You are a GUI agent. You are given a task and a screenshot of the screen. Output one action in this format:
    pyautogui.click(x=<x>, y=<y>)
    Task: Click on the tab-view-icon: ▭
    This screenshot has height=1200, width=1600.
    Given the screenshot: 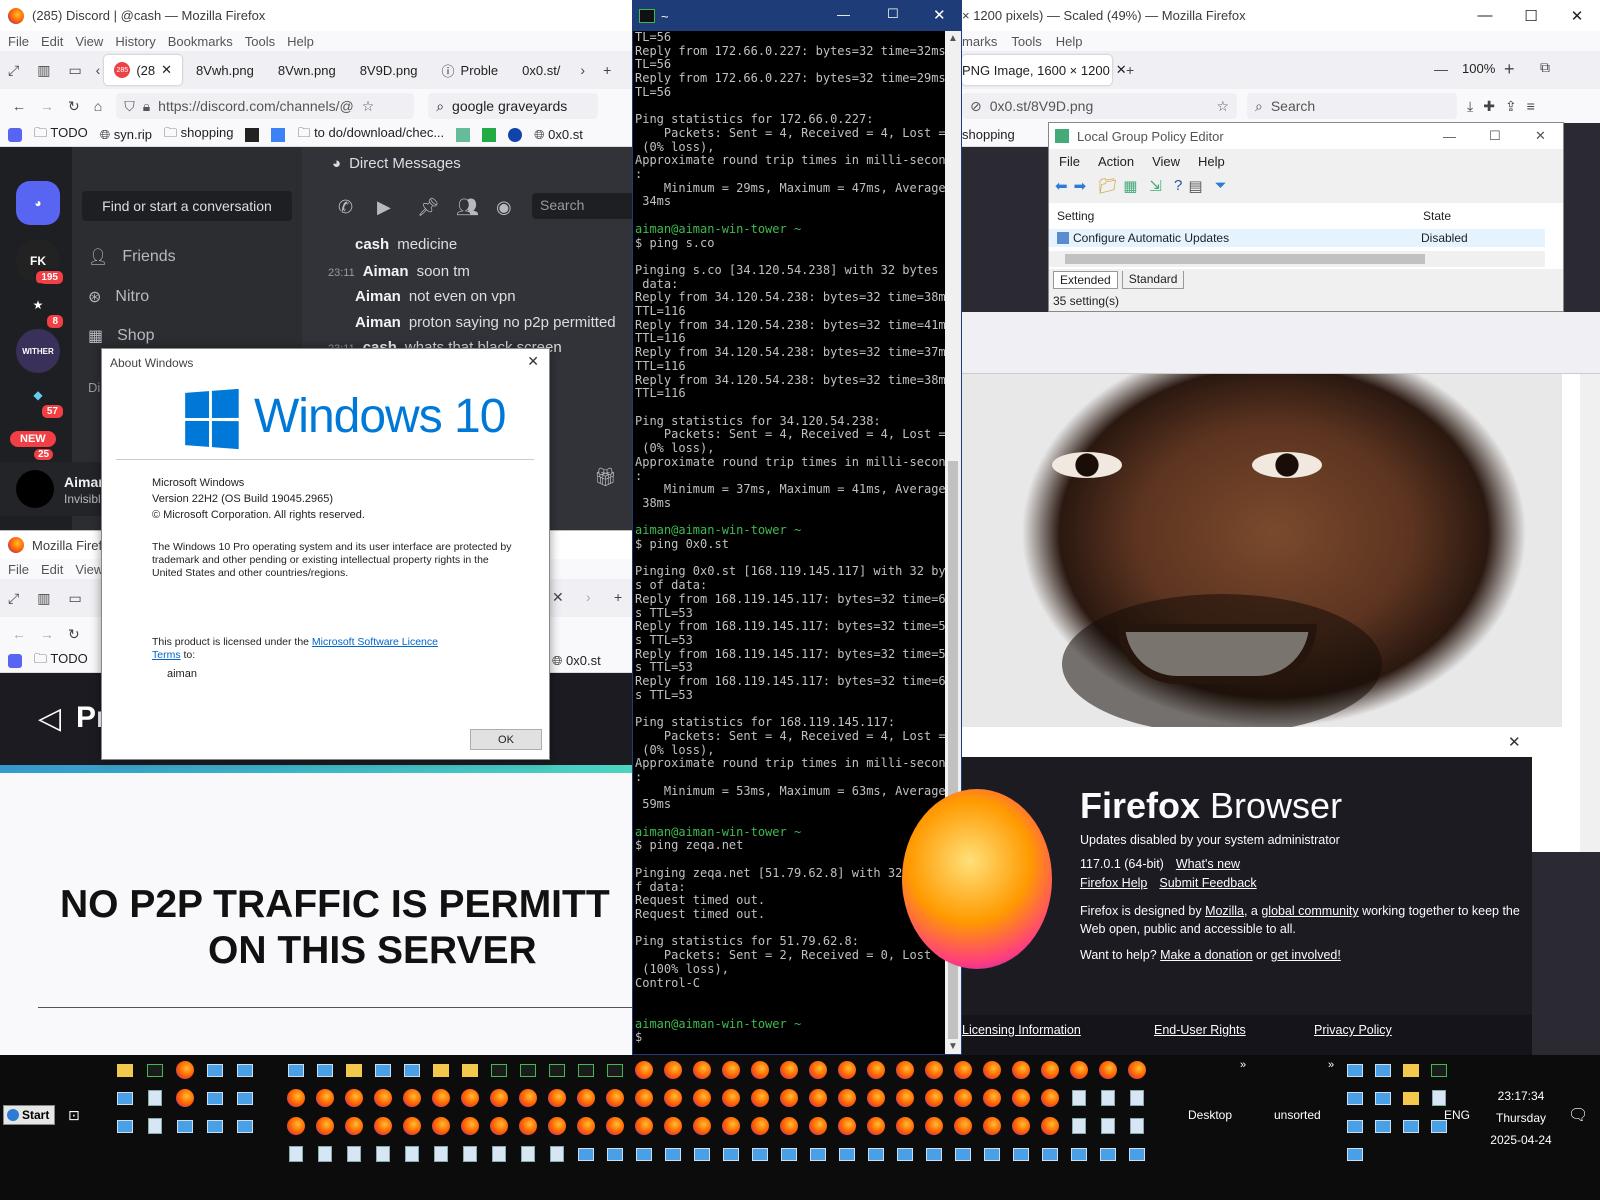 What is the action you would take?
    pyautogui.click(x=74, y=70)
    